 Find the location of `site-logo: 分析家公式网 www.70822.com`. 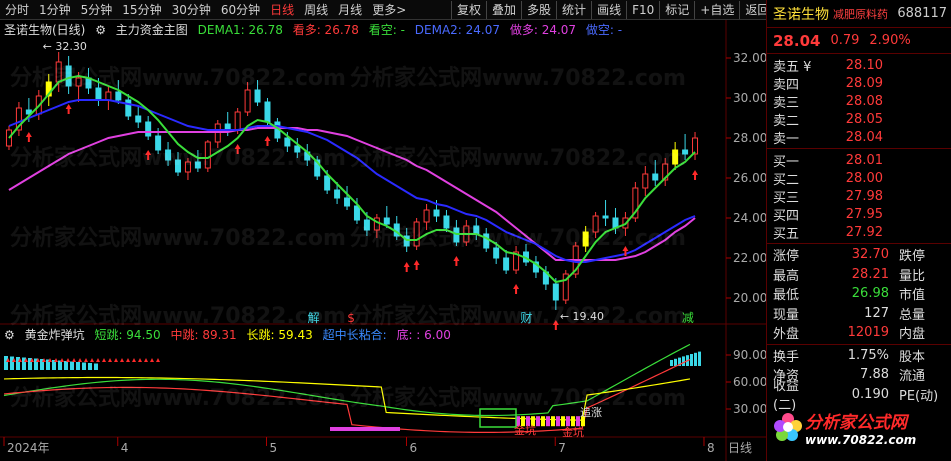

site-logo: 分析家公式网 www.70822.com is located at coordinates (859, 429).